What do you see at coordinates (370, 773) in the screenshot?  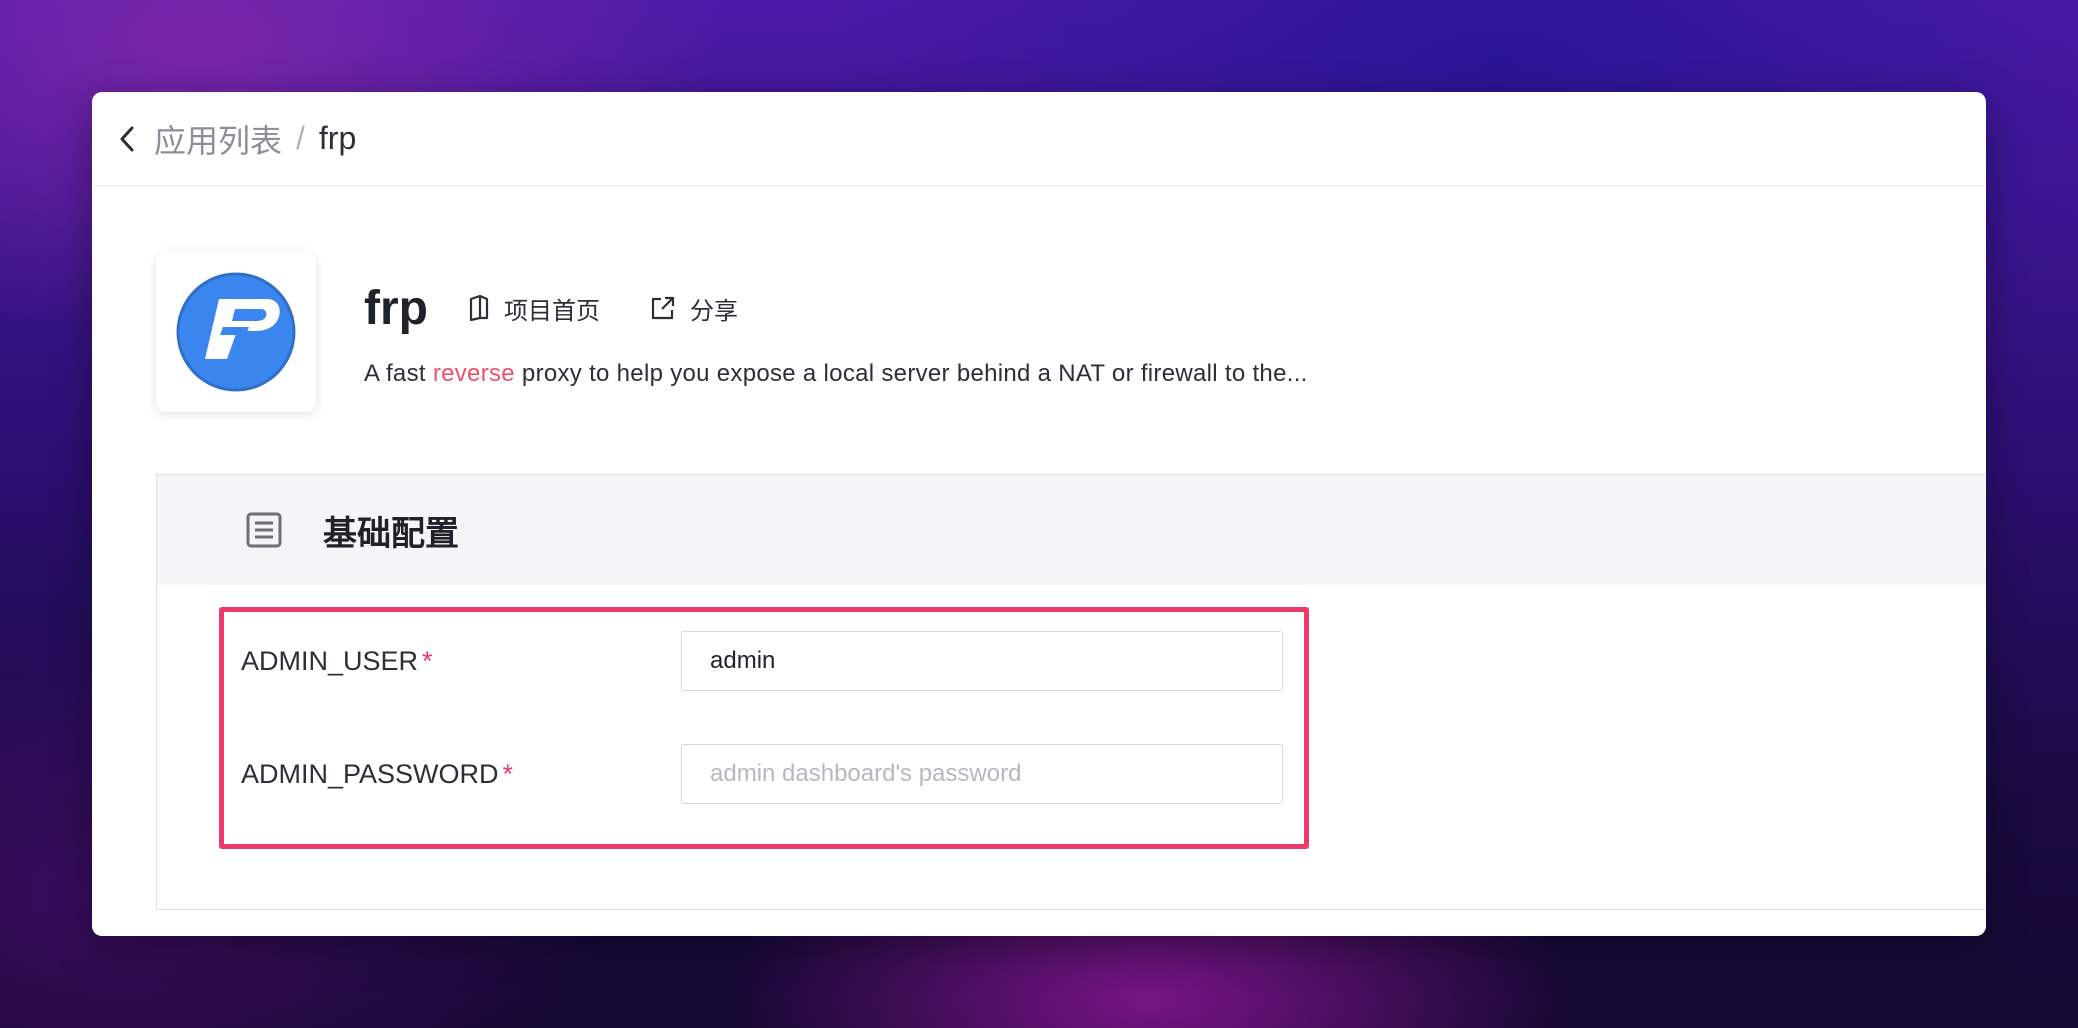 I see `admin-password-label-text: ADMIN_PASSWORD` at bounding box center [370, 773].